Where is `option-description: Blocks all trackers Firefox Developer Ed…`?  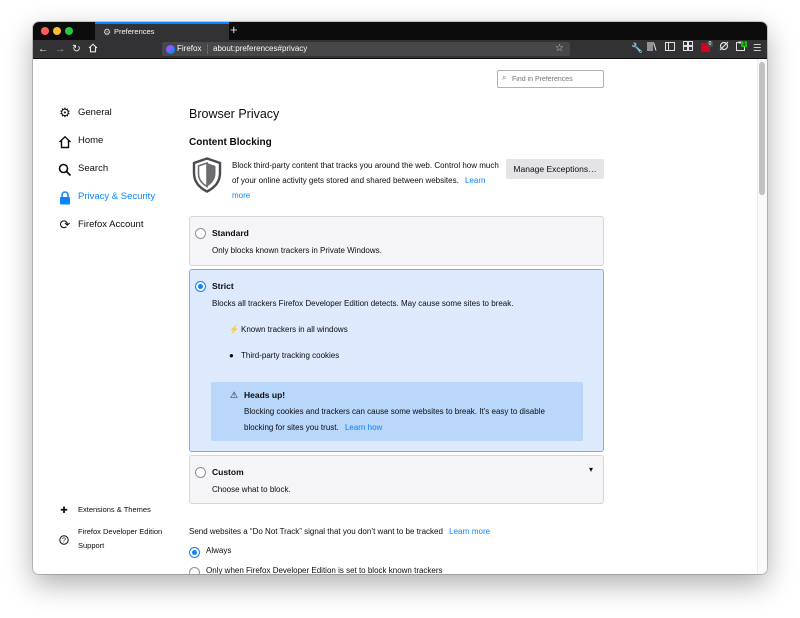
option-description: Blocks all trackers Firefox Developer Ed… is located at coordinates (363, 303).